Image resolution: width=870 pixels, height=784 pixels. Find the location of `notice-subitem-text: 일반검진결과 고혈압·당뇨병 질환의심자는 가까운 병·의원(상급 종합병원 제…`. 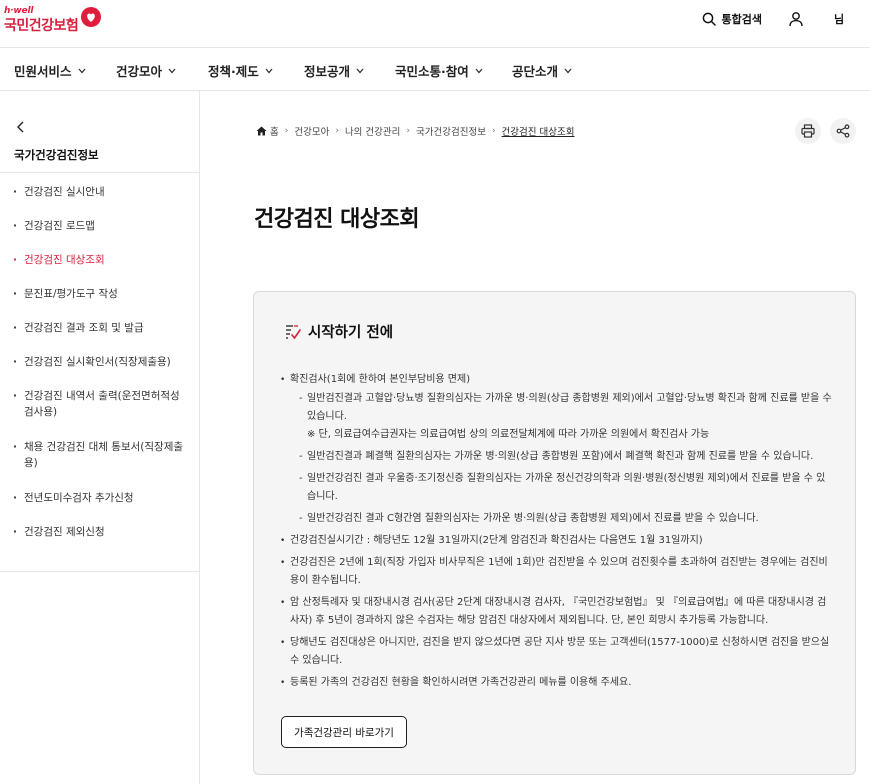

notice-subitem-text: 일반검진결과 고혈압·당뇨병 질환의심자는 가까운 병·의원(상급 종합병원 제… is located at coordinates (569, 407).